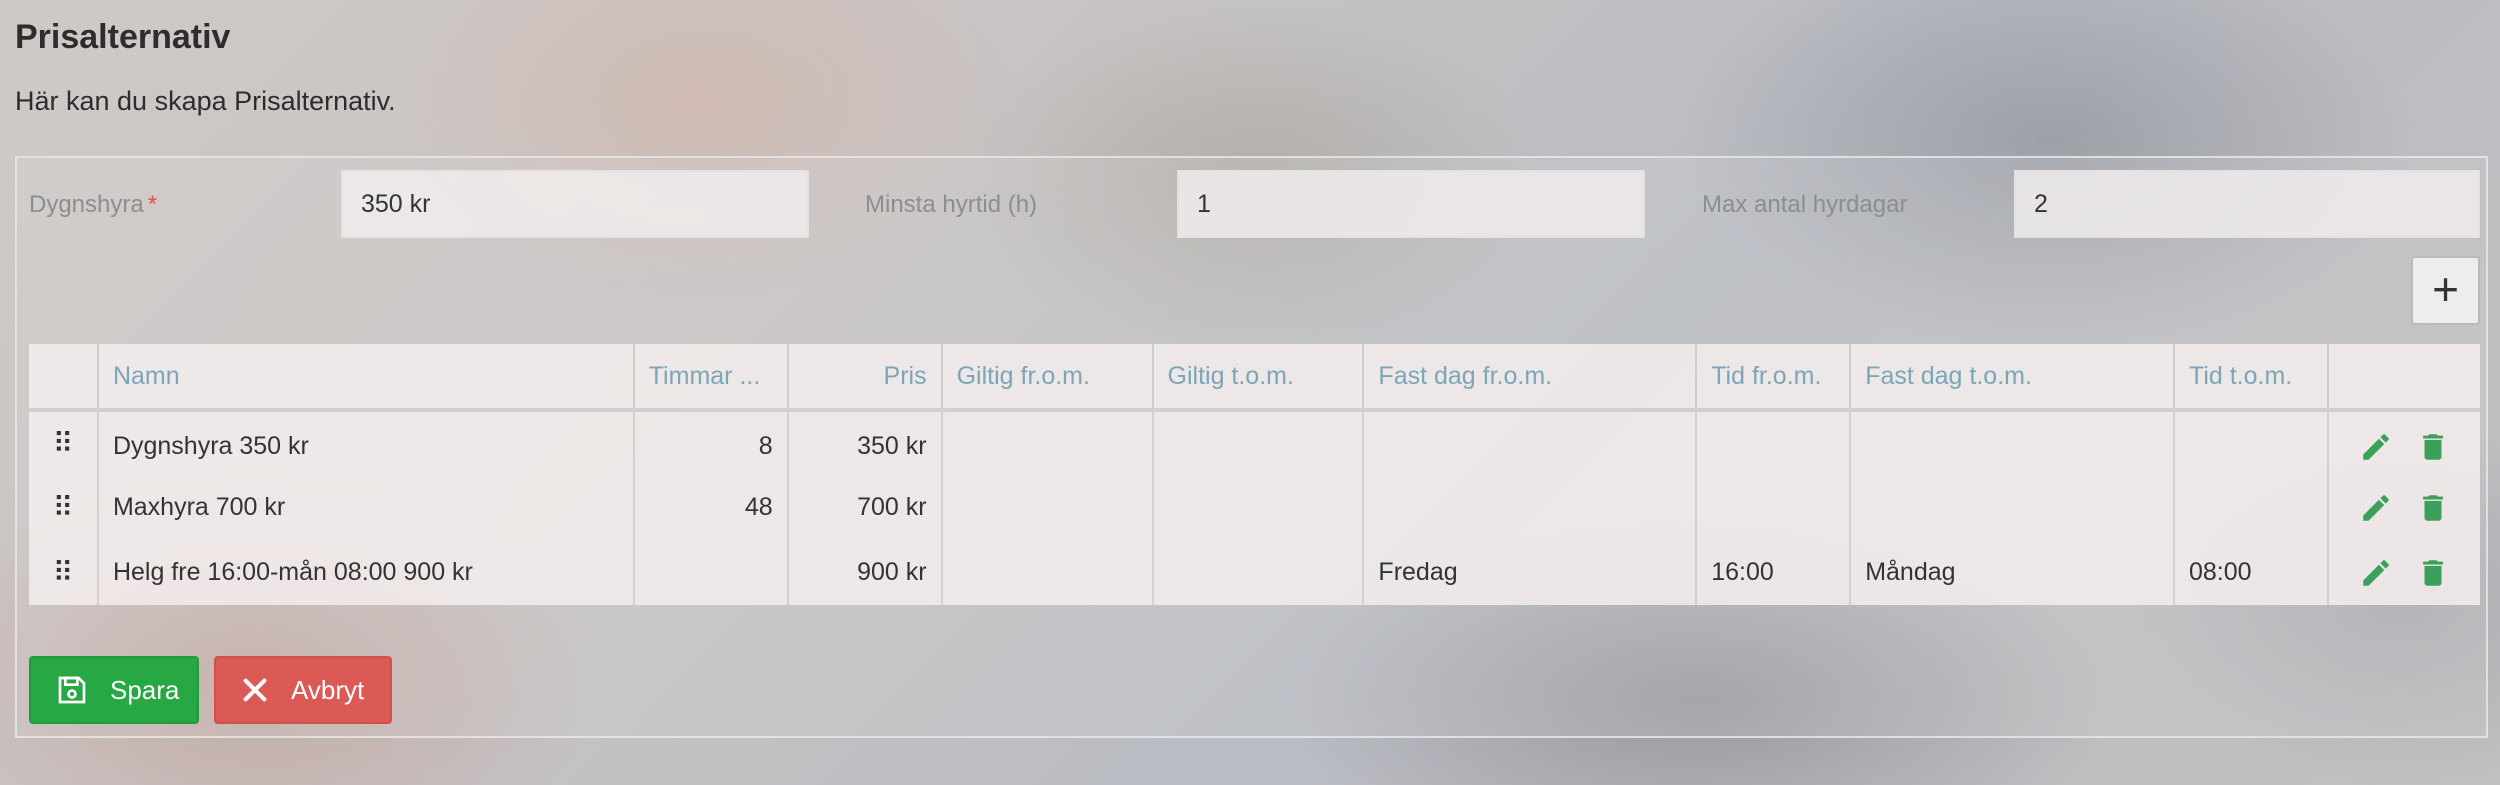  What do you see at coordinates (366, 507) in the screenshot?
I see `cell-name: Maxhyra 700 kr` at bounding box center [366, 507].